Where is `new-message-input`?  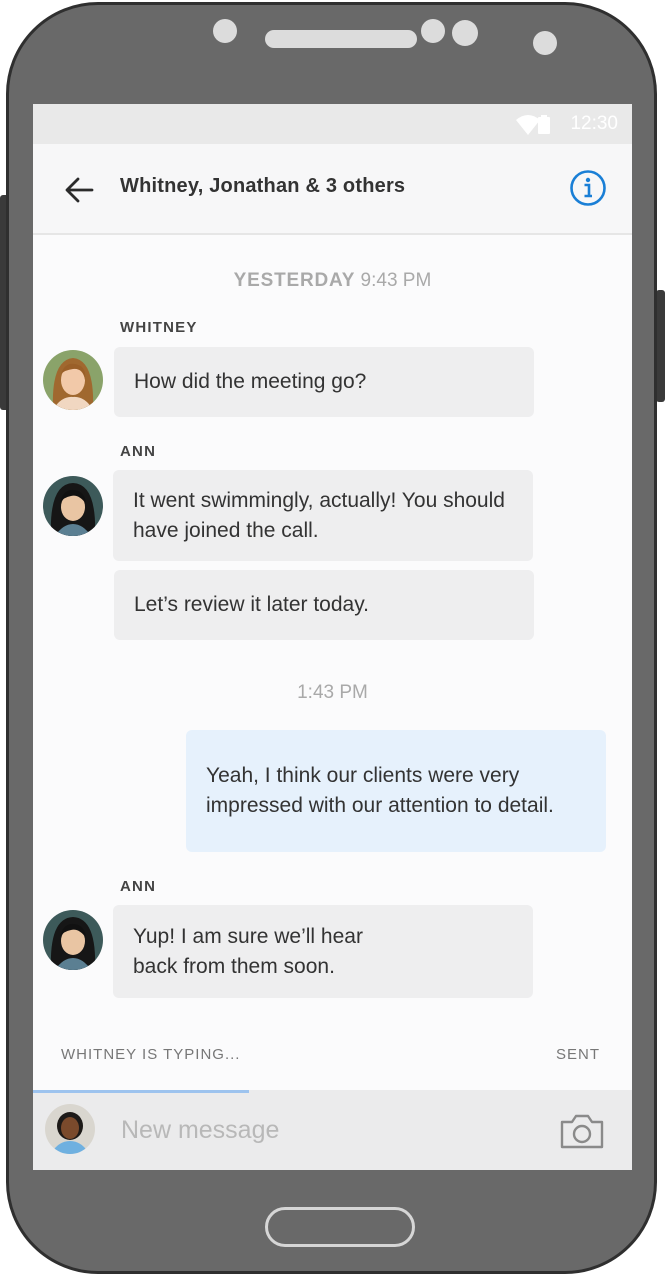 new-message-input is located at coordinates (331, 1130).